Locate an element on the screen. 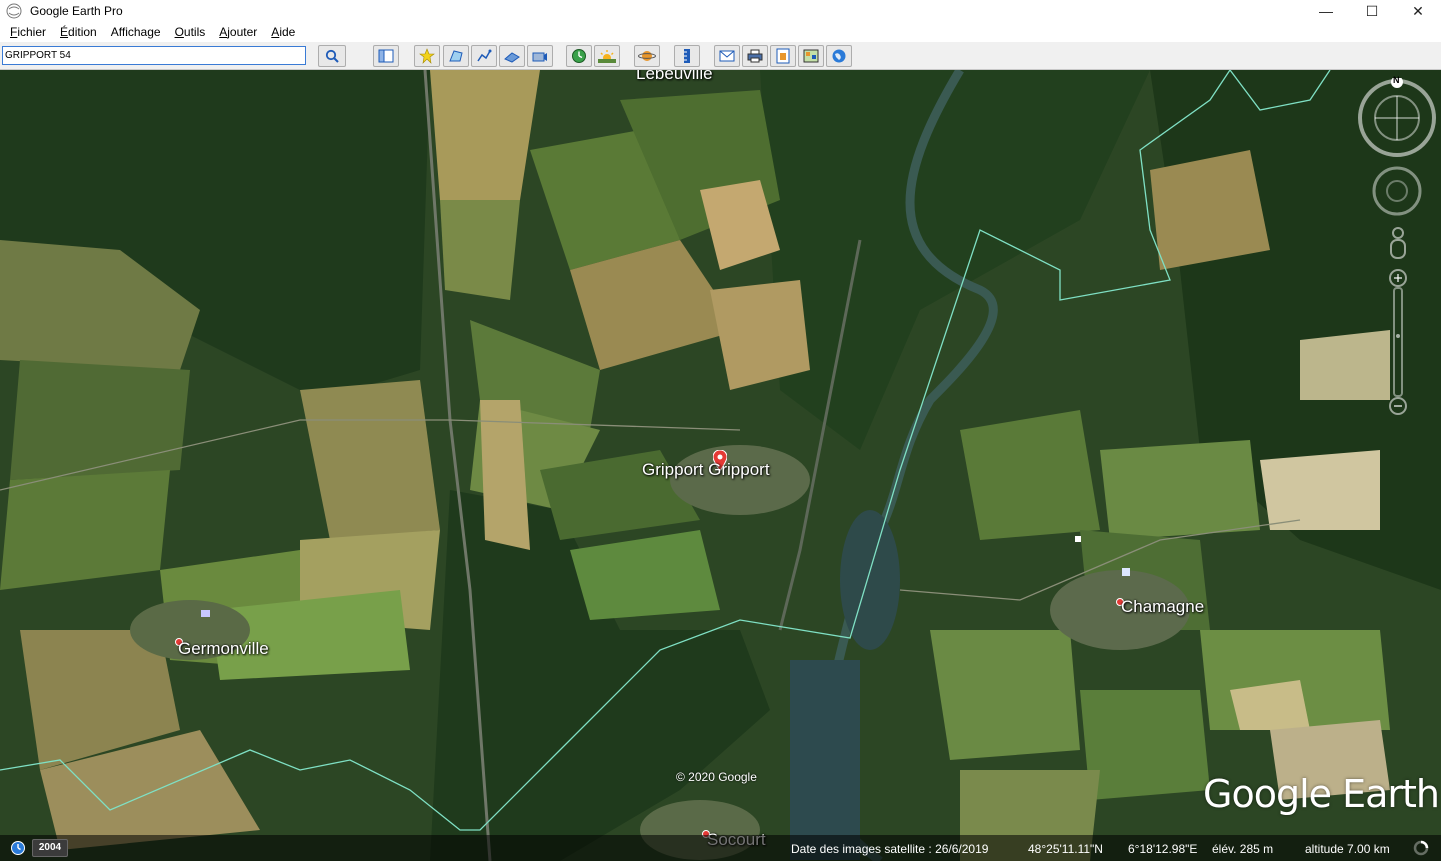 The height and width of the screenshot is (861, 1441). add-path-button is located at coordinates (484, 56).